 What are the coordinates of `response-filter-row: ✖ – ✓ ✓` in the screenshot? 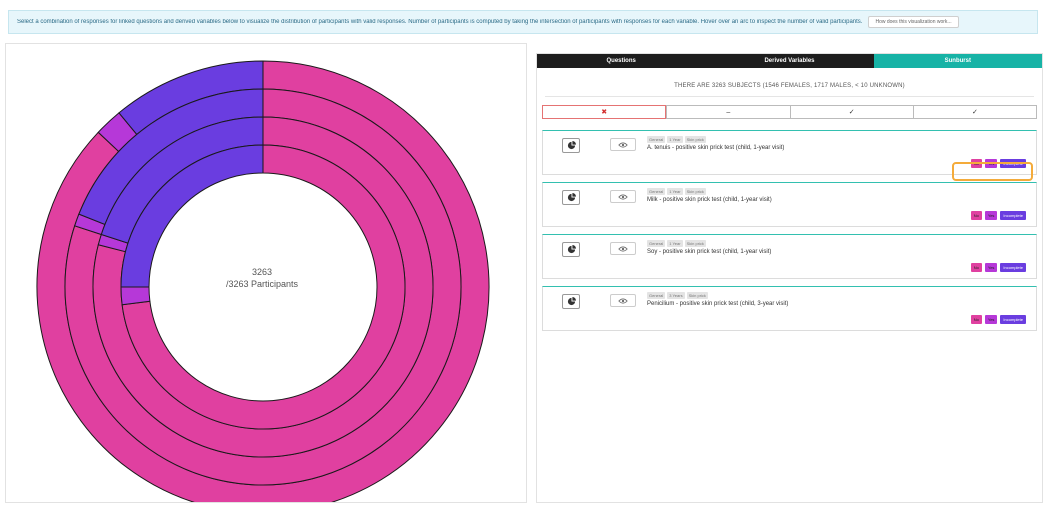 It's located at (789, 112).